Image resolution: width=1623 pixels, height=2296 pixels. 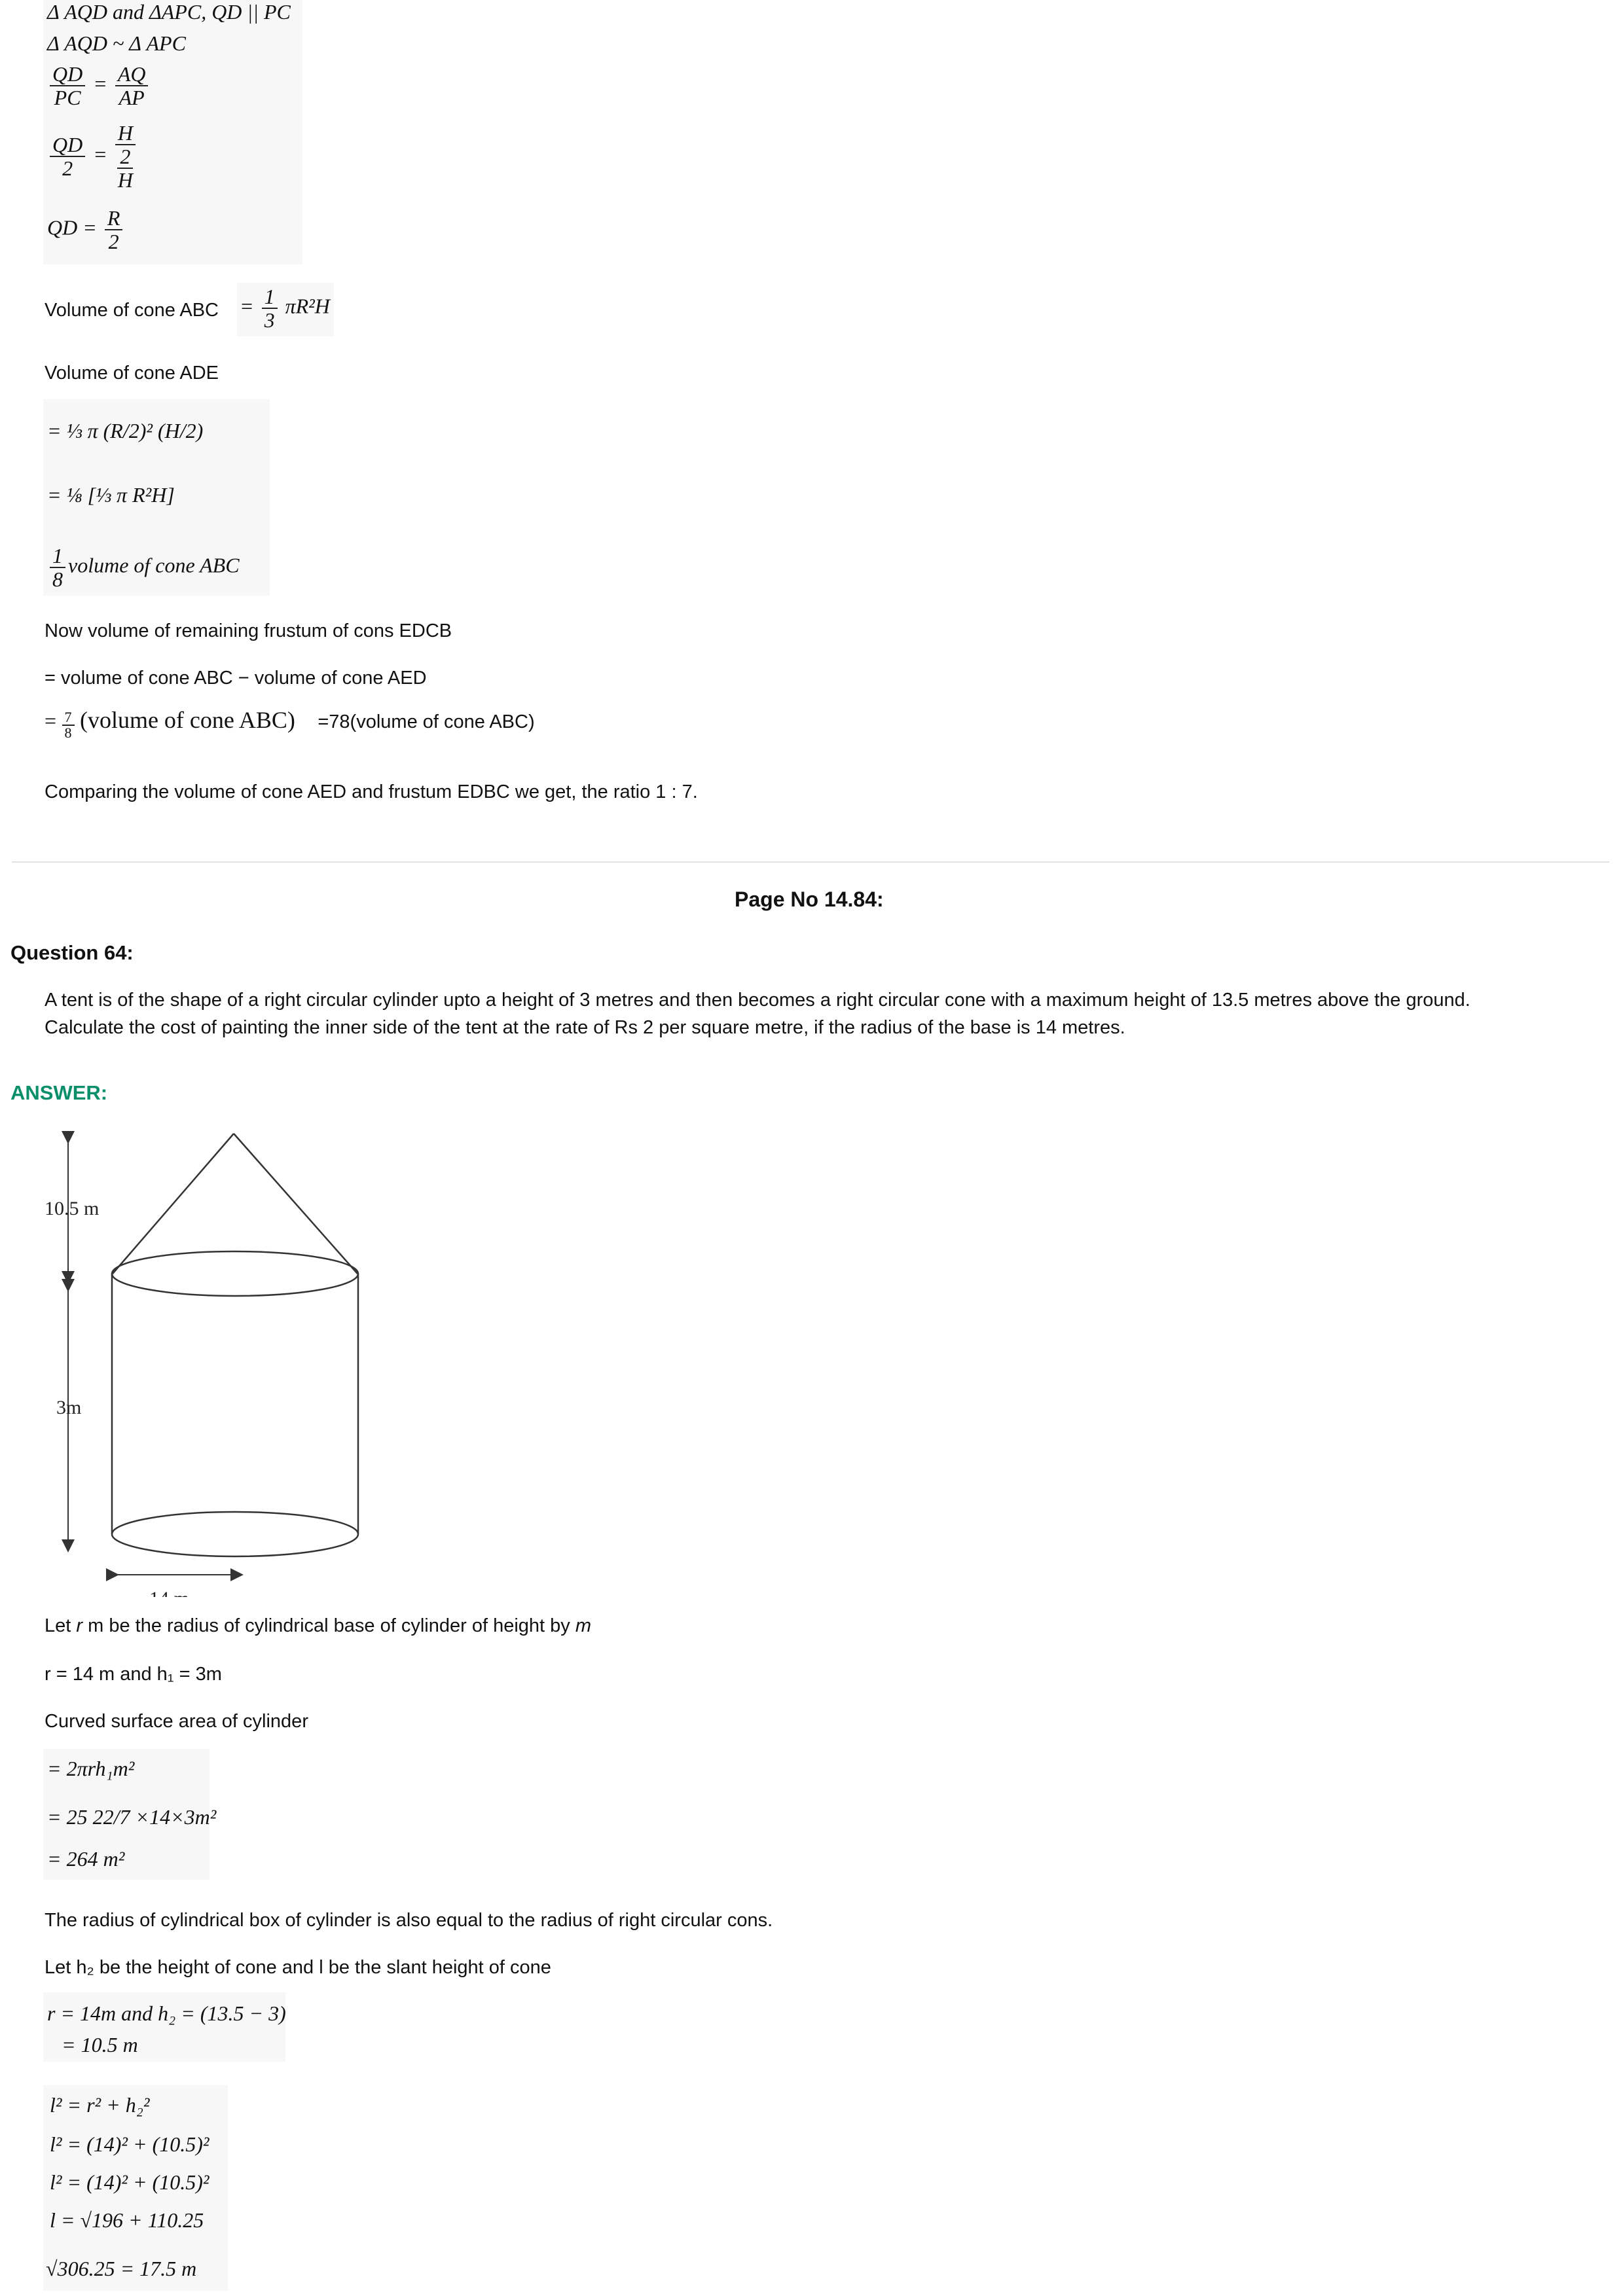 I want to click on volume-cone-abc-label: Volume of cone ABC, so click(x=132, y=310).